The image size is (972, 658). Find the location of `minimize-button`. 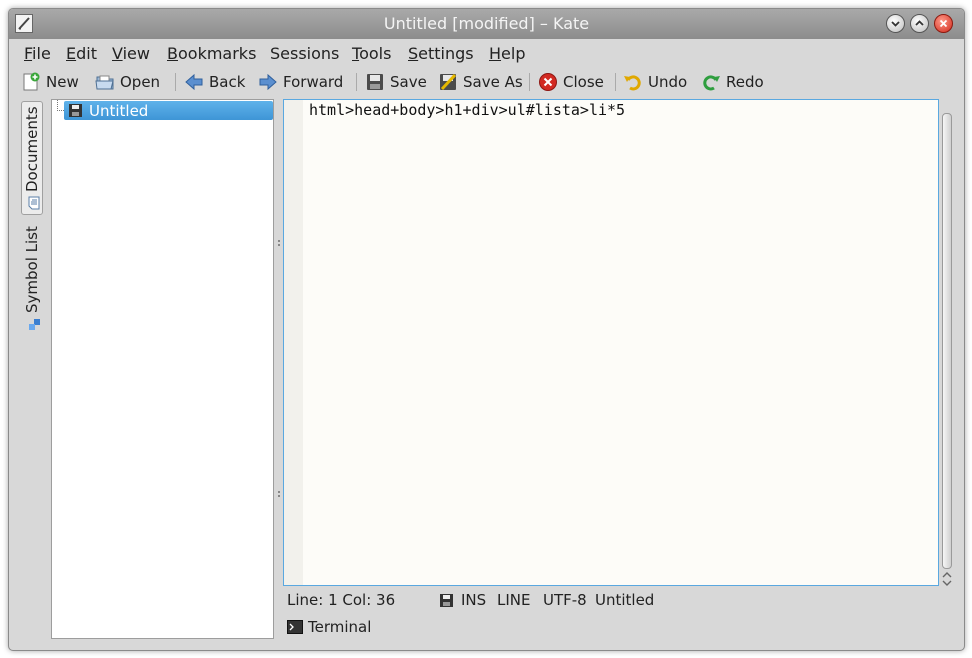

minimize-button is located at coordinates (895, 23).